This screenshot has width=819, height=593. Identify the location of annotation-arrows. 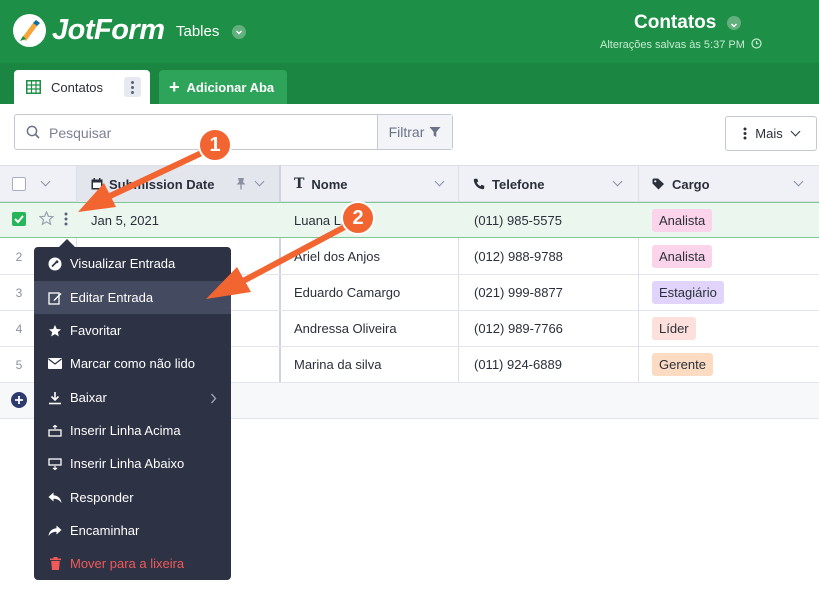
(217, 222).